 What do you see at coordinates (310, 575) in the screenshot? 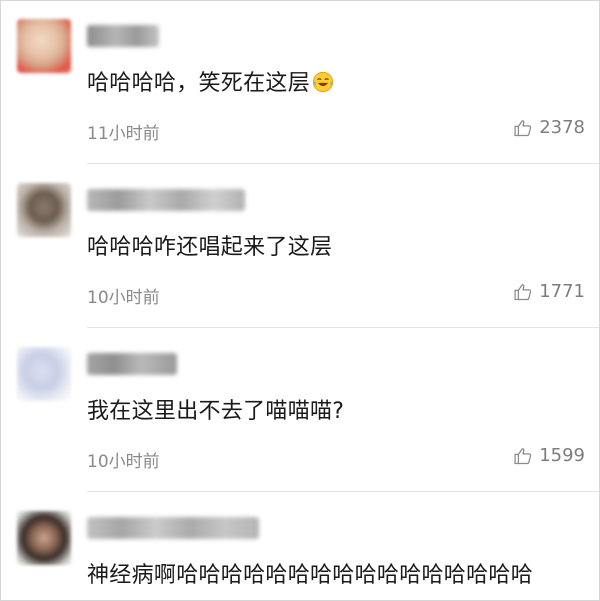
I see `comment-text: 神经病啊哈哈哈哈哈哈哈哈哈哈哈哈哈哈哈哈` at bounding box center [310, 575].